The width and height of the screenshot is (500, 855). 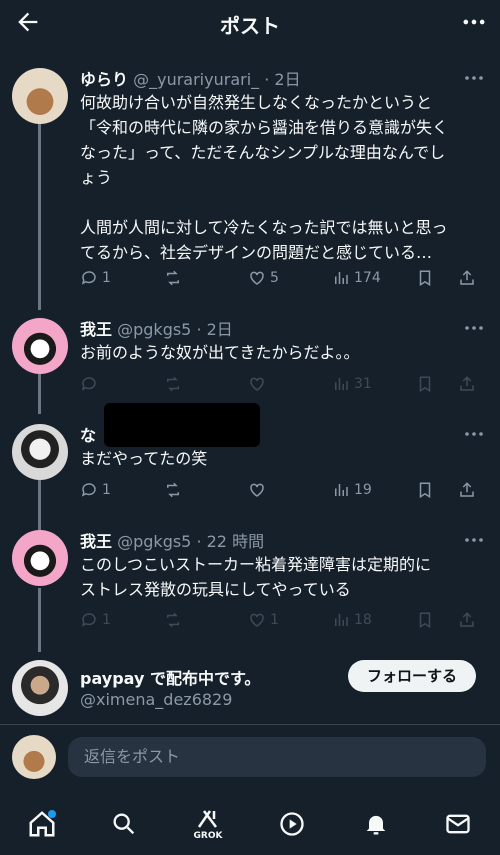 What do you see at coordinates (458, 824) in the screenshot?
I see `nav-messages` at bounding box center [458, 824].